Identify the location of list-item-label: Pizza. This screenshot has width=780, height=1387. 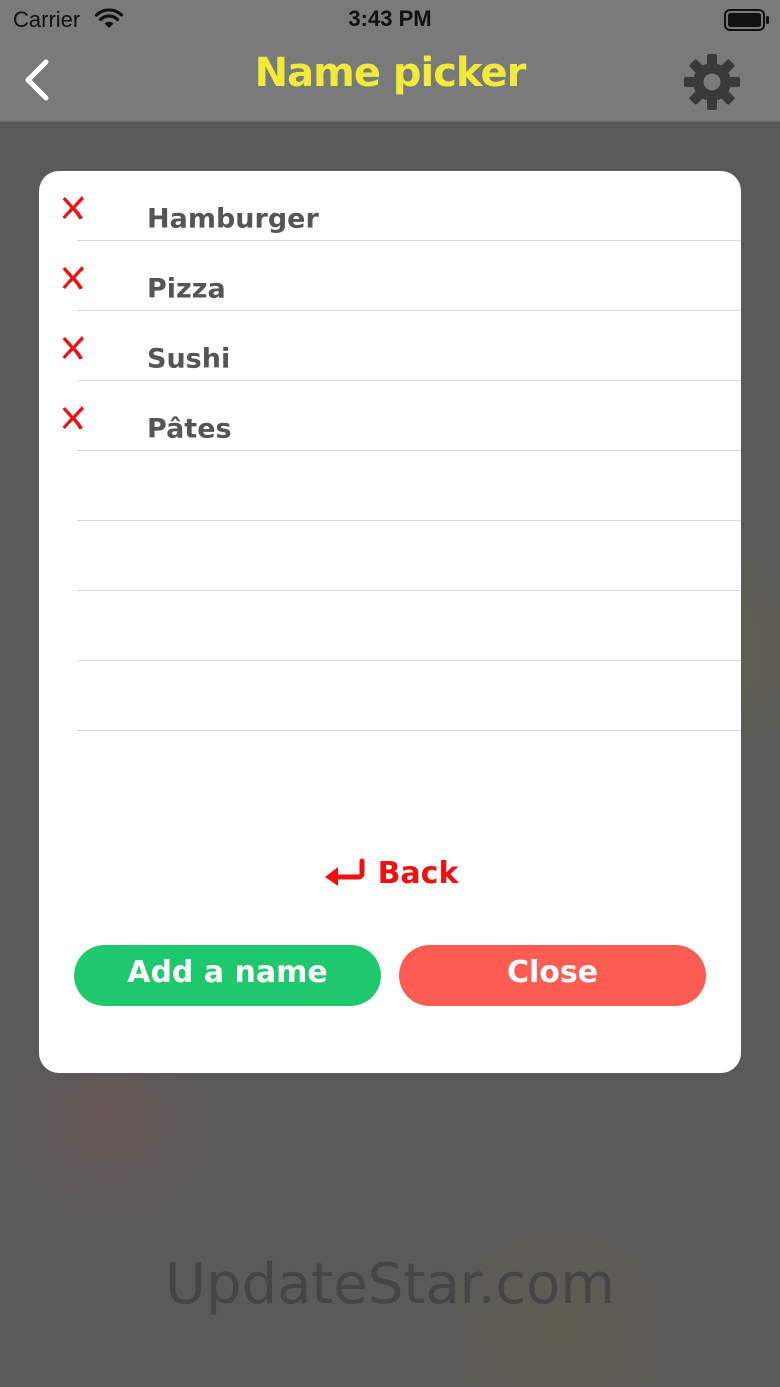
(186, 289).